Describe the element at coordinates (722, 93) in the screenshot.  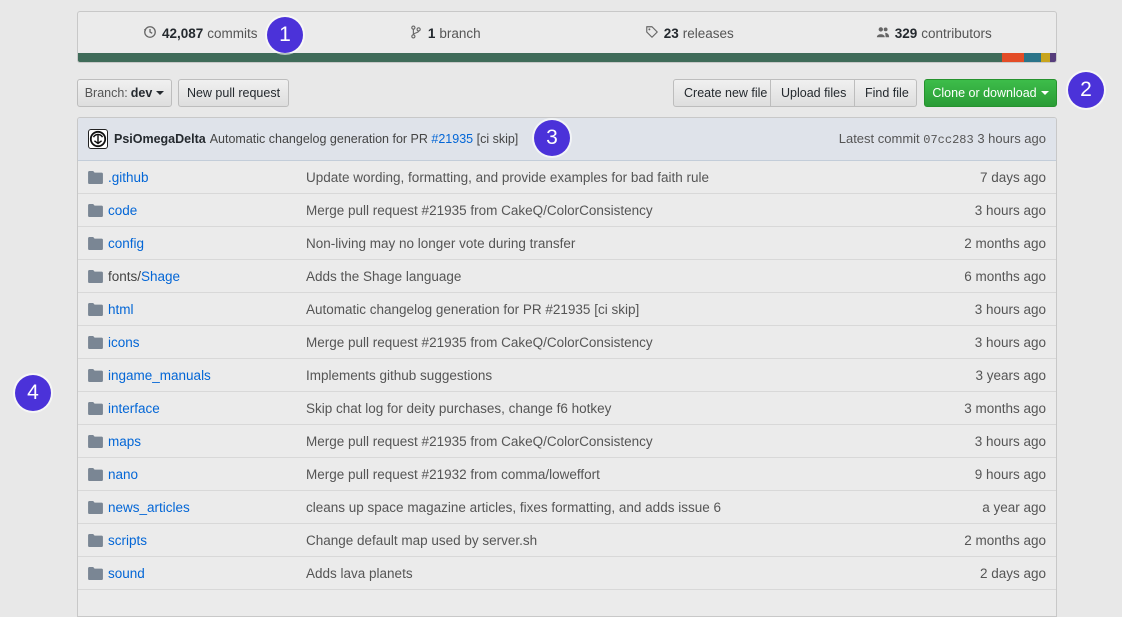
I see `create-new-file-button: Create new file` at that location.